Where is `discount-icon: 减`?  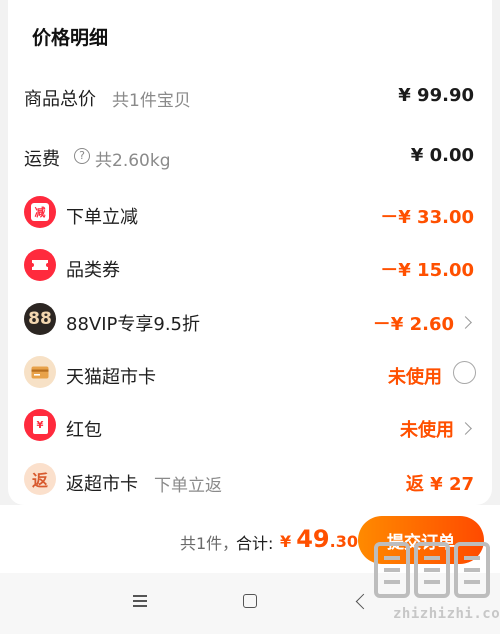
discount-icon: 减 is located at coordinates (40, 212).